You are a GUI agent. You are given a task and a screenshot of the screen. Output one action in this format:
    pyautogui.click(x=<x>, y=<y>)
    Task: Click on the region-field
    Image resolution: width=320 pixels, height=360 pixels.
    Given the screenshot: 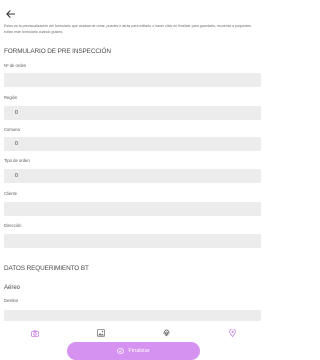 What is the action you would take?
    pyautogui.click(x=132, y=113)
    